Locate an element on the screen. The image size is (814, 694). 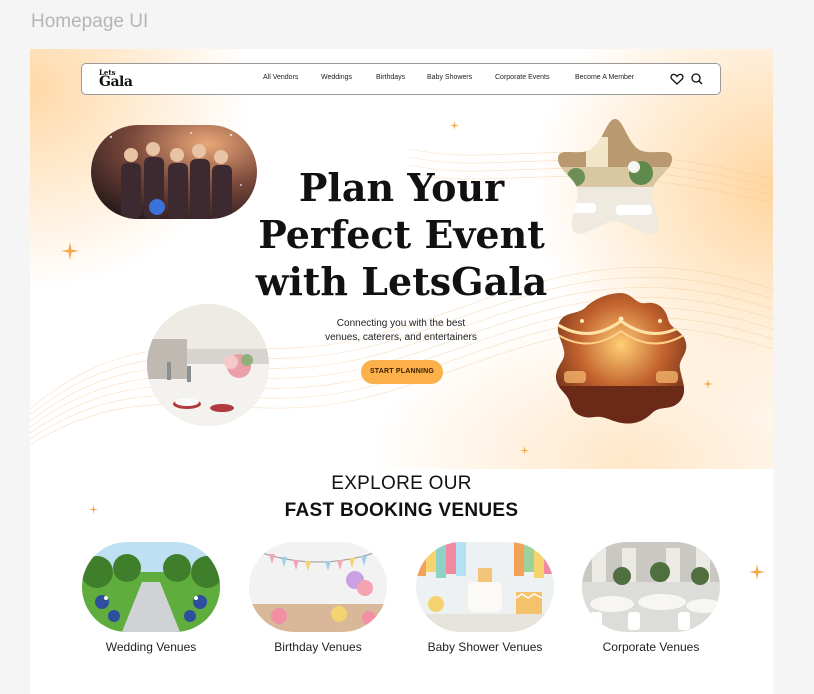
venue-label: Baby Shower Venues is located at coordinates (485, 647).